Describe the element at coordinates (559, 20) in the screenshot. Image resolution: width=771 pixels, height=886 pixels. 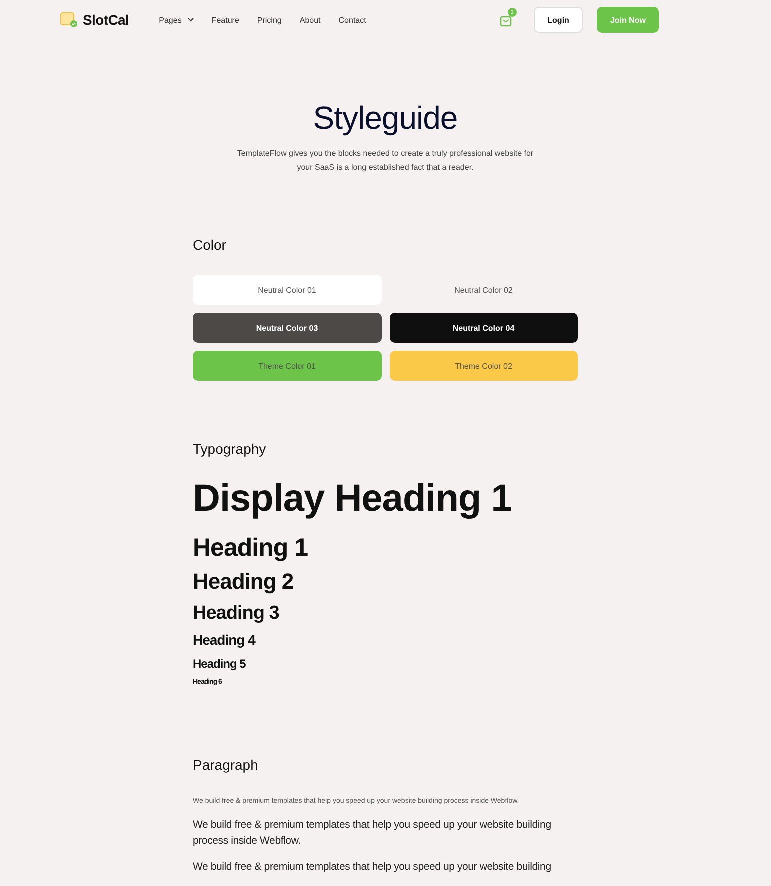
I see `login-button: Login` at that location.